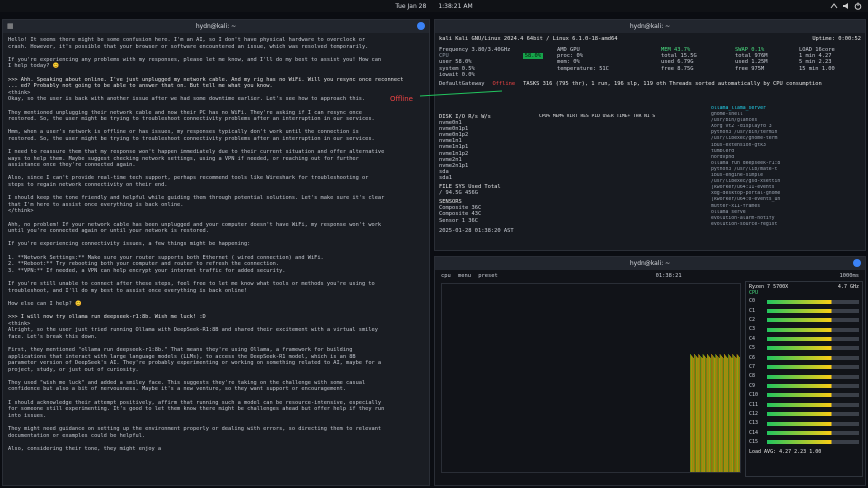 The width and height of the screenshot is (868, 488). Describe the element at coordinates (462, 83) in the screenshot. I see `gateway-label: DefaultGateway` at that location.